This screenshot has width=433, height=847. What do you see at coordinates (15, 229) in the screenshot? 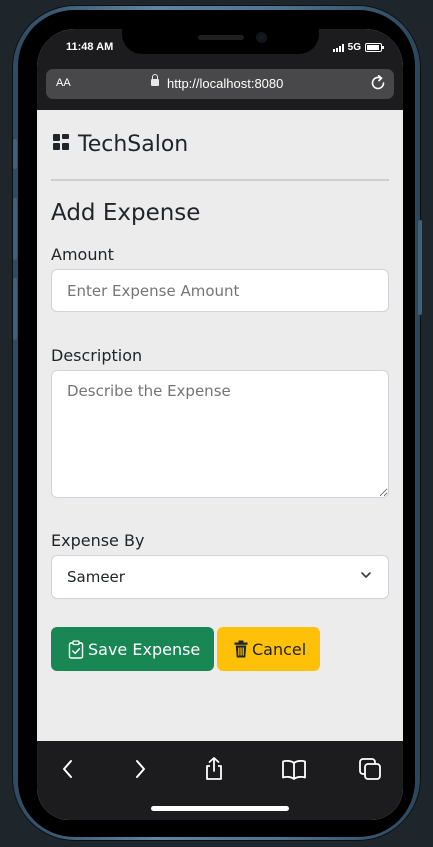
I see `volume-up-button` at bounding box center [15, 229].